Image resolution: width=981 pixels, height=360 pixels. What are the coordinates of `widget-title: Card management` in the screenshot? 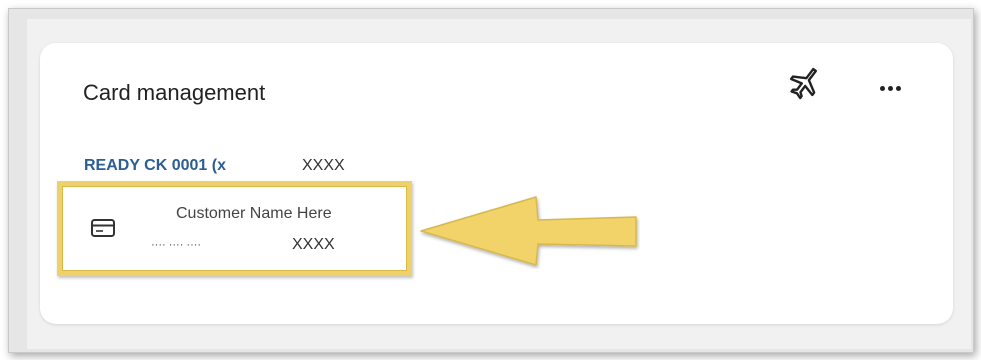 It's located at (174, 92).